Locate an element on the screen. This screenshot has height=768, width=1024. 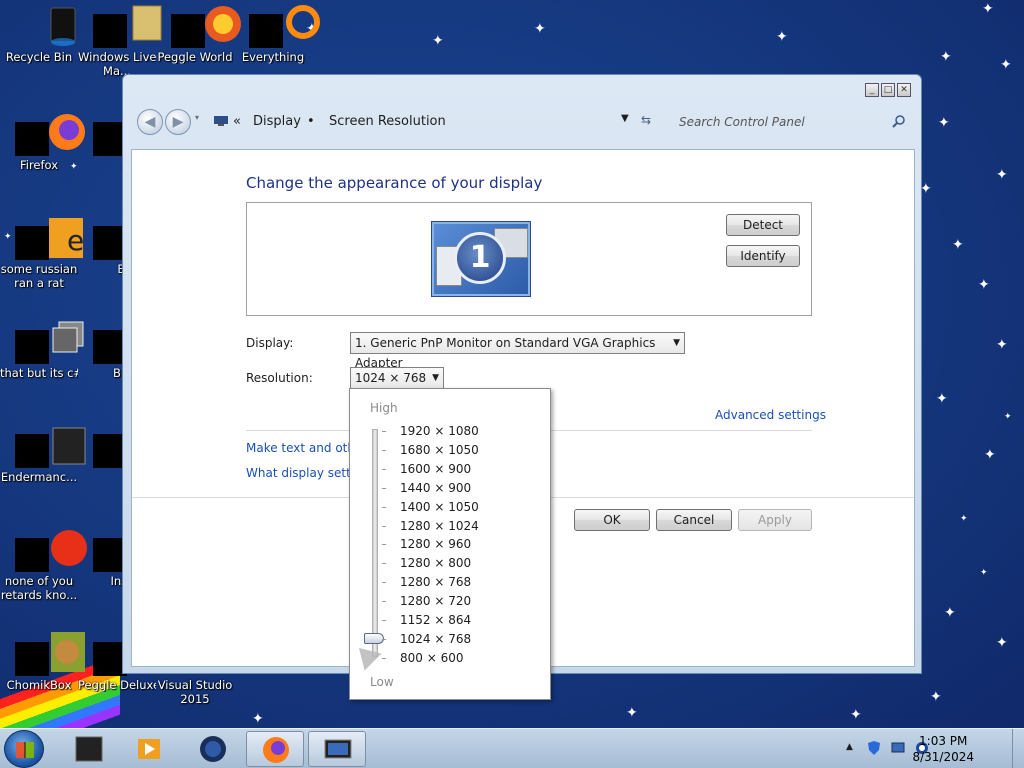
desktop-icon-label: Peggle World is located at coordinates (195, 57).